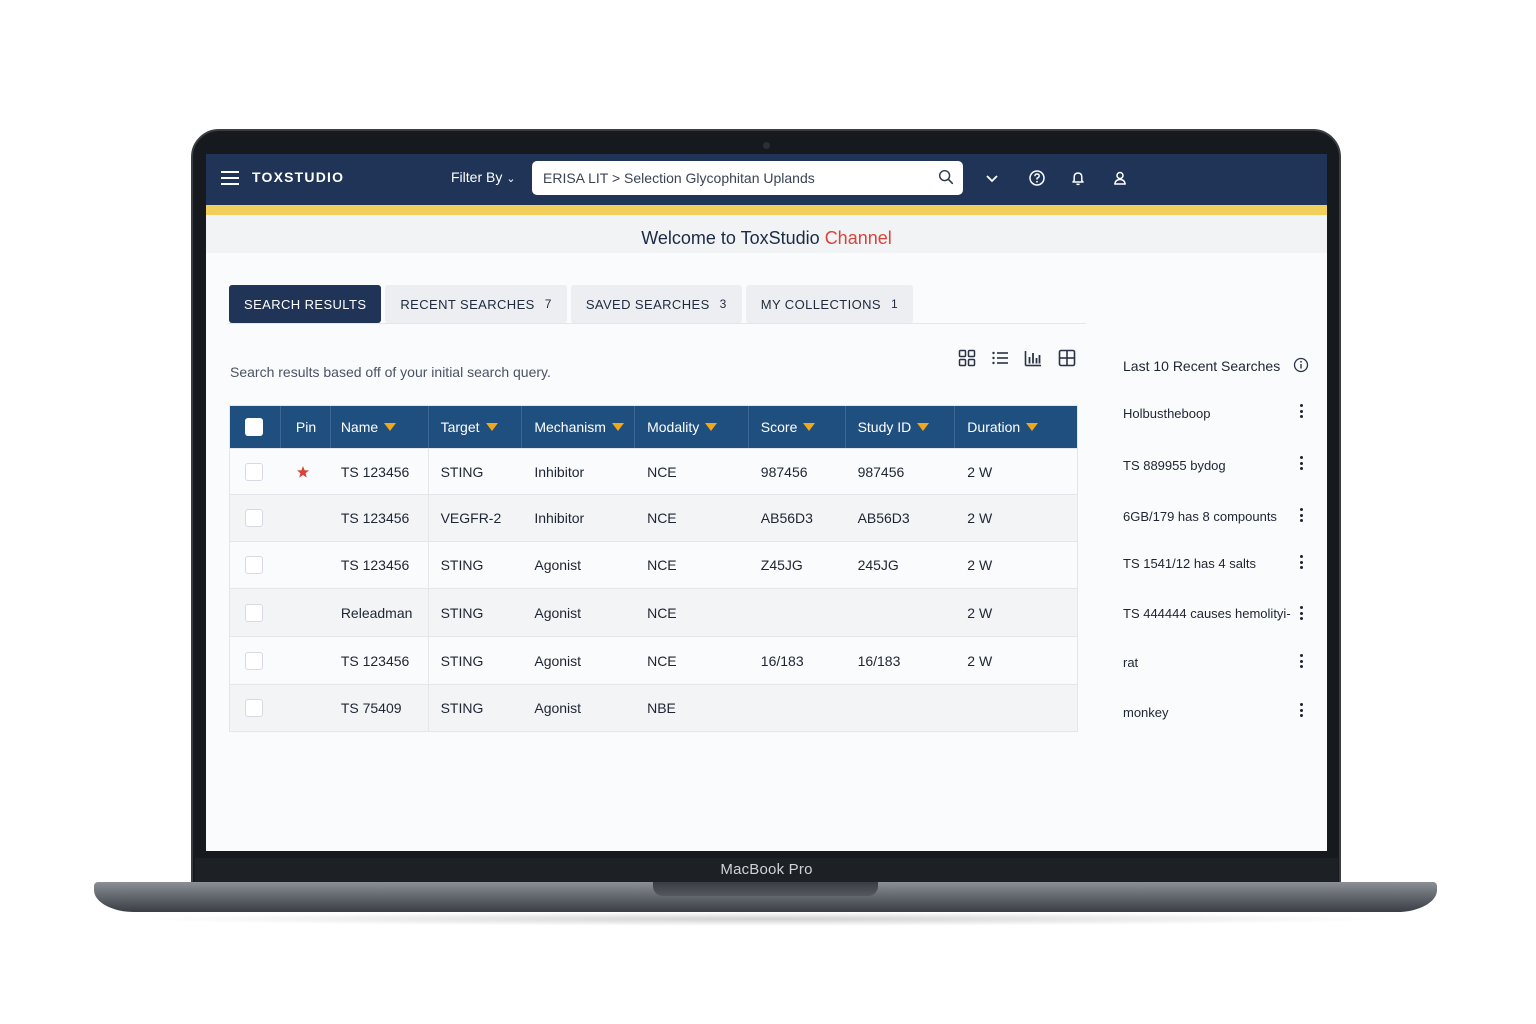 This screenshot has width=1536, height=1024. I want to click on grid-view-icon, so click(967, 358).